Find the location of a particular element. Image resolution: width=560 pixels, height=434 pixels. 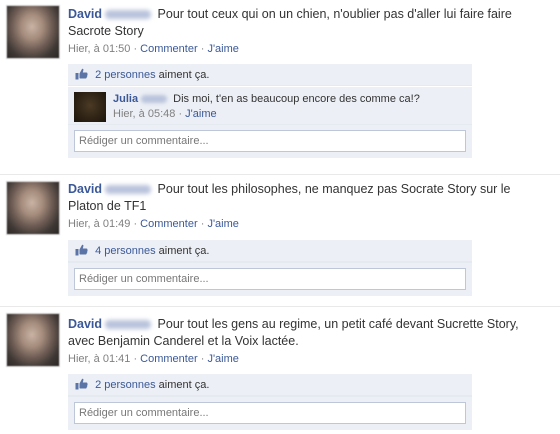

story-meta: Hier, à 01:41 · Commenter · J'aime is located at coordinates (308, 359).